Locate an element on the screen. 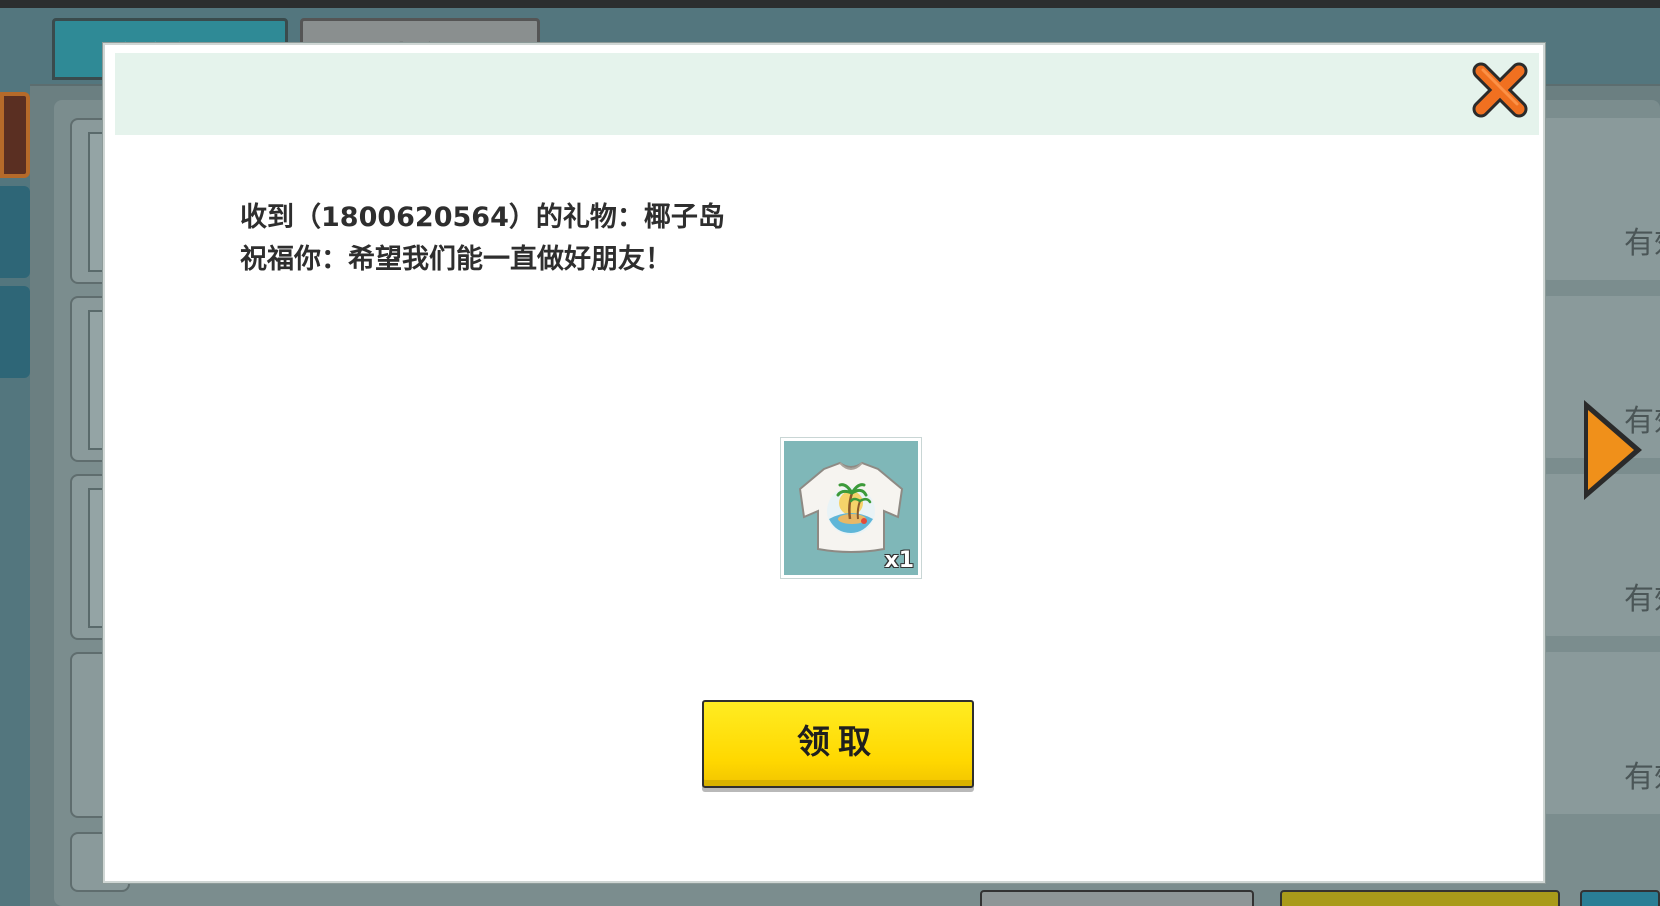 The height and width of the screenshot is (906, 1660). gift-item-background: x1 is located at coordinates (851, 508).